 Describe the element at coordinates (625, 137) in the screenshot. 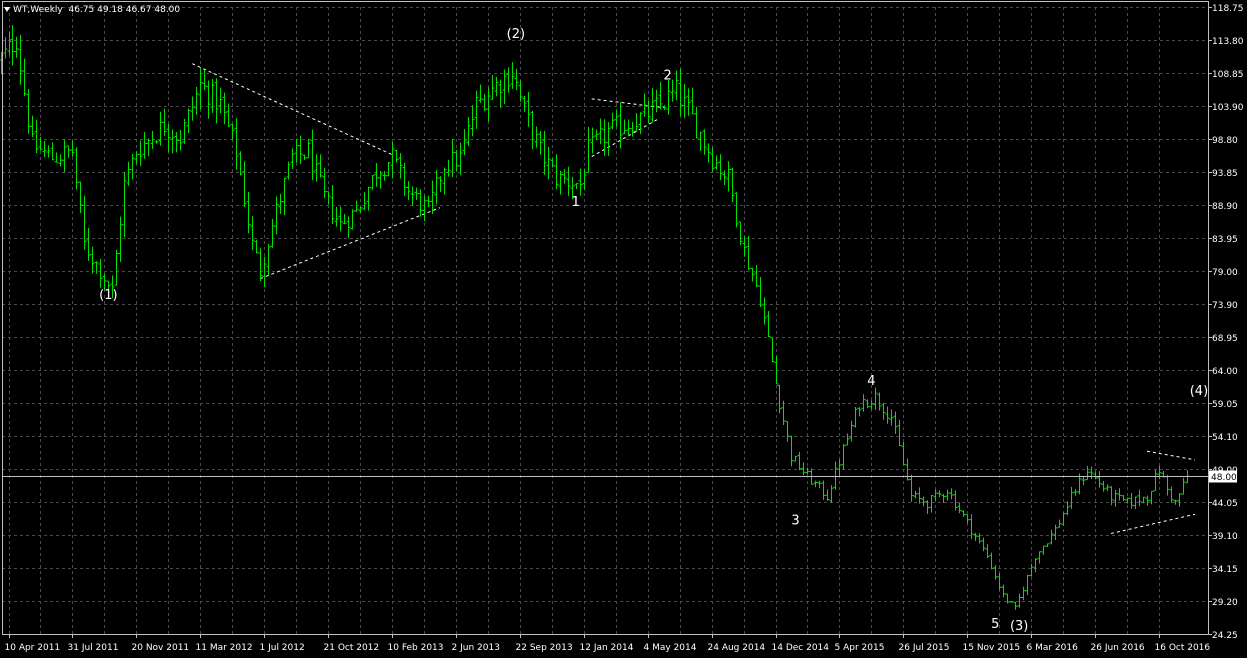

I see `trendline` at that location.